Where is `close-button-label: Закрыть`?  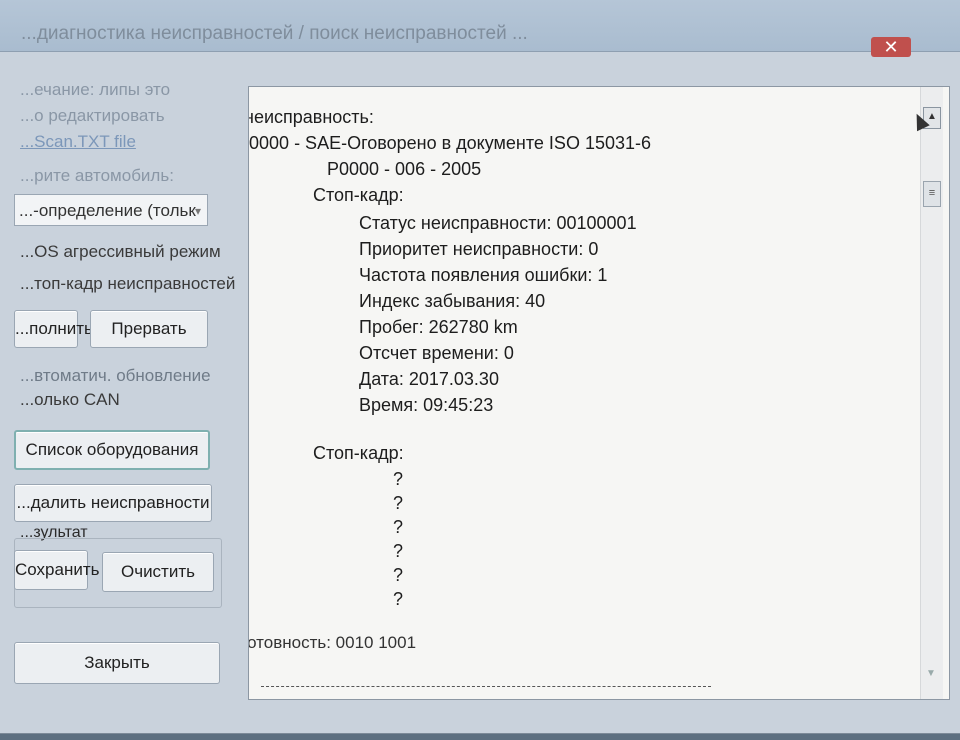
close-button-label: Закрыть is located at coordinates (117, 662).